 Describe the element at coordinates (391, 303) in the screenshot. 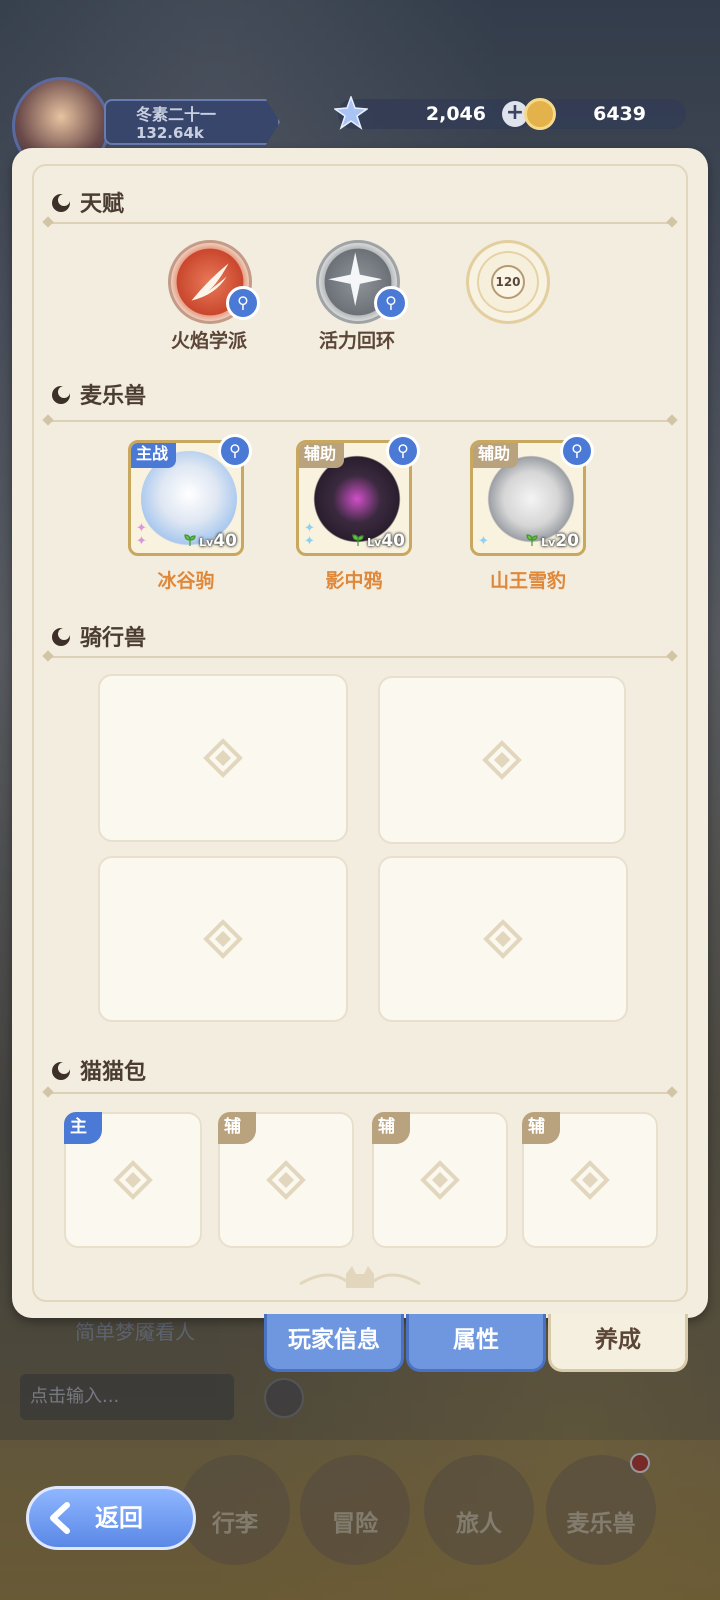

I see `talent-vitality-detail-button: ⚲` at that location.